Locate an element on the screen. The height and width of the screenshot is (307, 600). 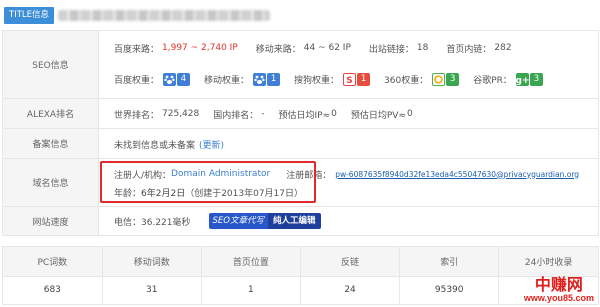
s360-weight: 360权重： 3 is located at coordinates (422, 79).